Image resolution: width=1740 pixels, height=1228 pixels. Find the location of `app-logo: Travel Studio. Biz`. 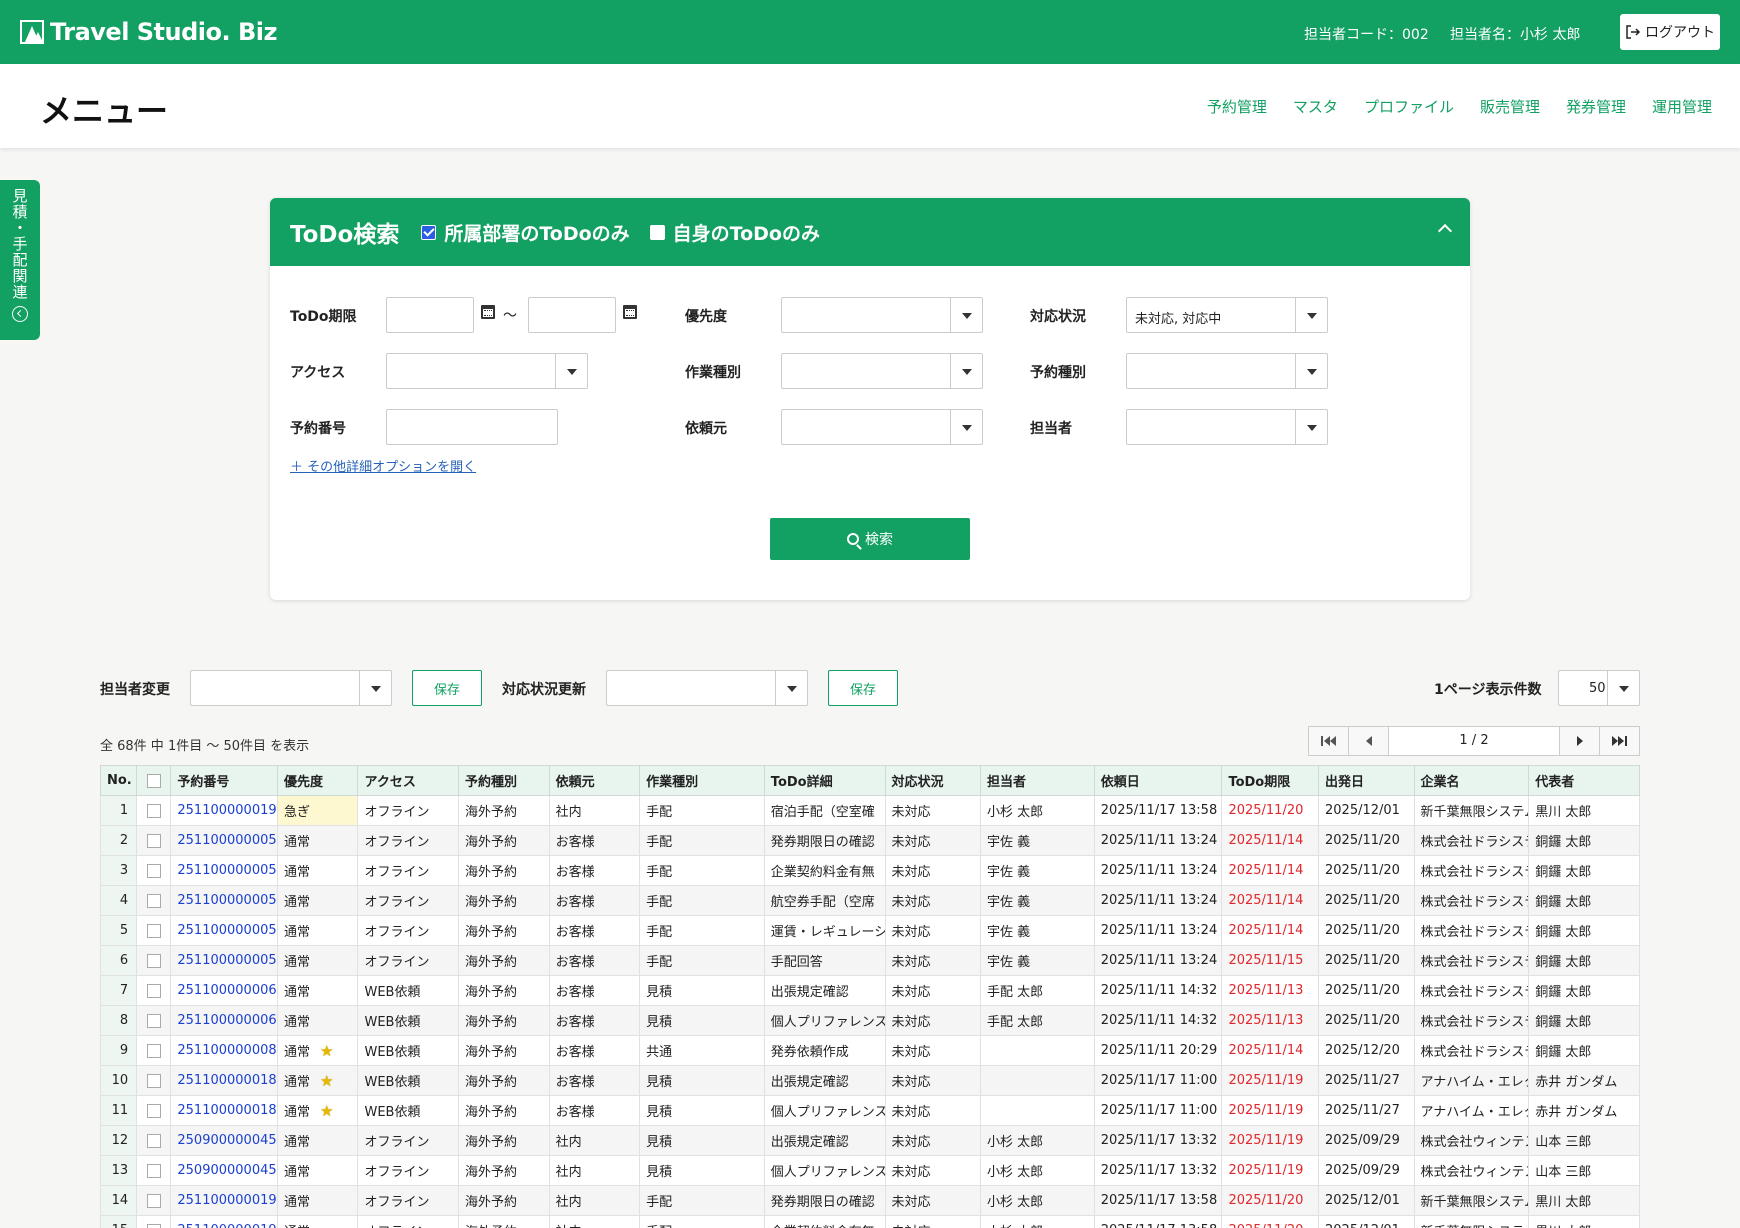

app-logo: Travel Studio. Biz is located at coordinates (148, 32).